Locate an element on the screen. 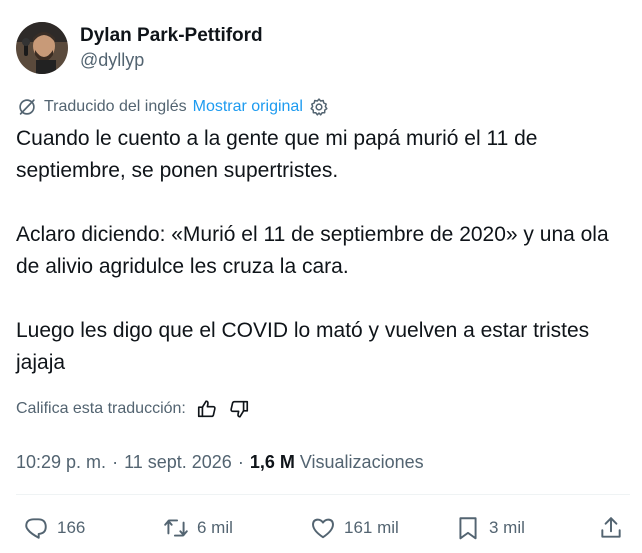 This screenshot has width=642, height=553. views-count: 1,6 M is located at coordinates (272, 461).